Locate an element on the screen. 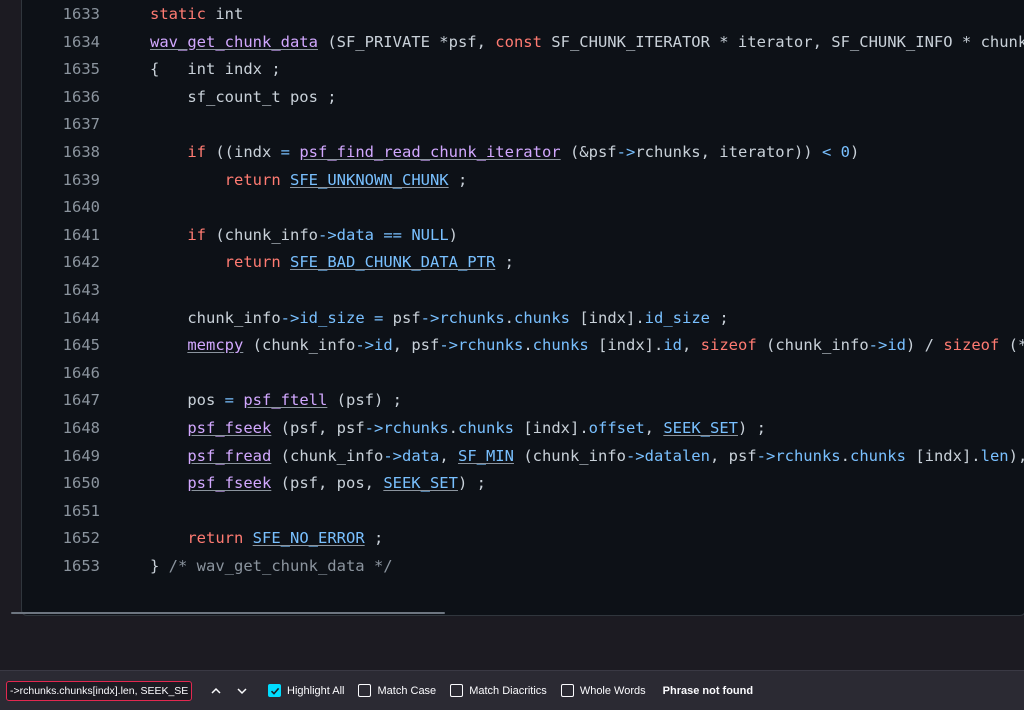  line-source: } /* wav_get_chunk_data */ is located at coordinates (271, 567).